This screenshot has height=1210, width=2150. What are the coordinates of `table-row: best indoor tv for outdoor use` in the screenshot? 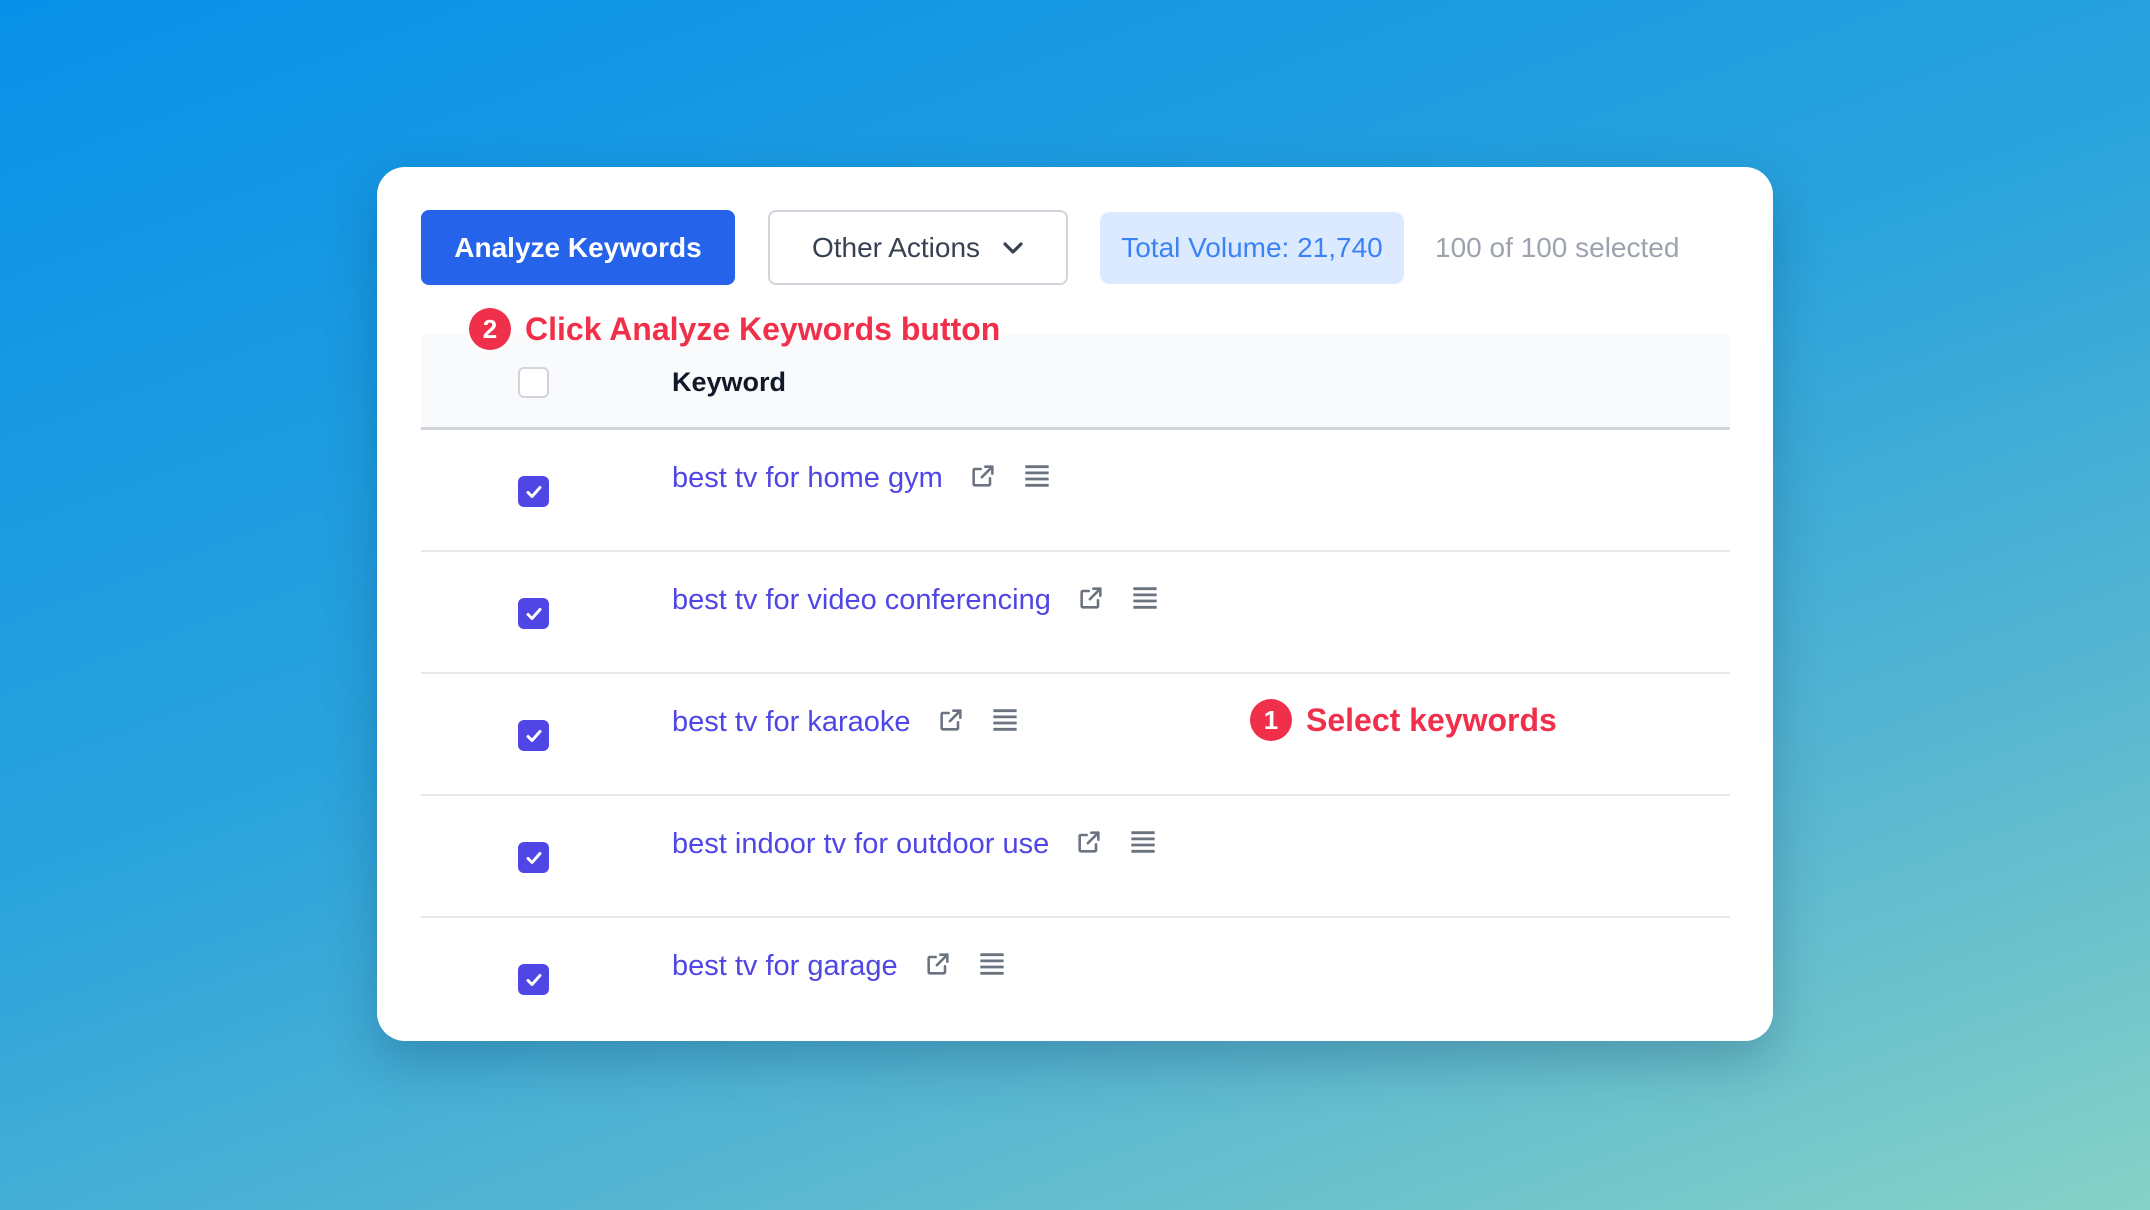 It's located at (1075, 857).